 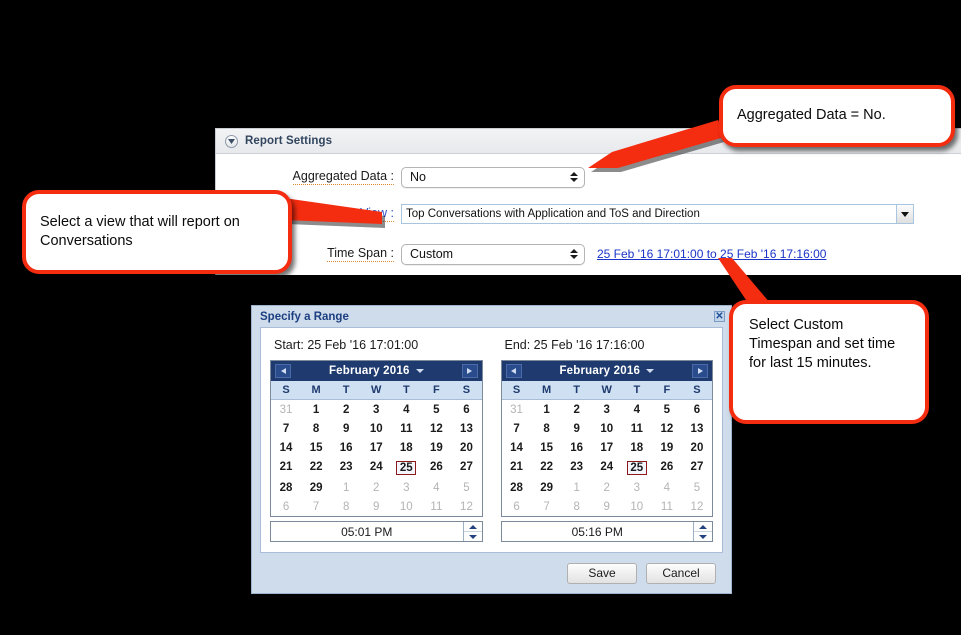 I want to click on start-time-field: 05:01 PM, so click(x=376, y=531).